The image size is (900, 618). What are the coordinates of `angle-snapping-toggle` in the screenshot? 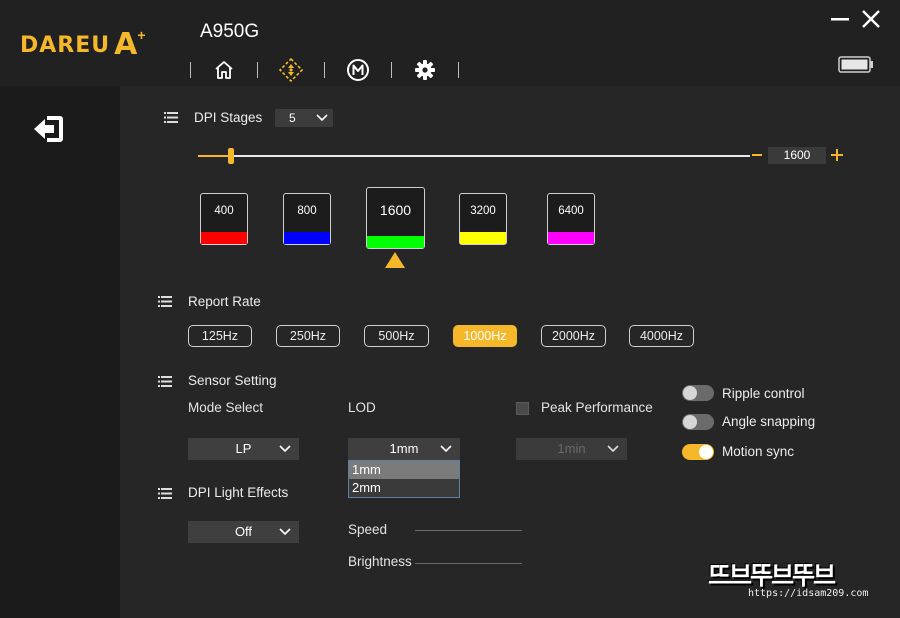 It's located at (698, 422).